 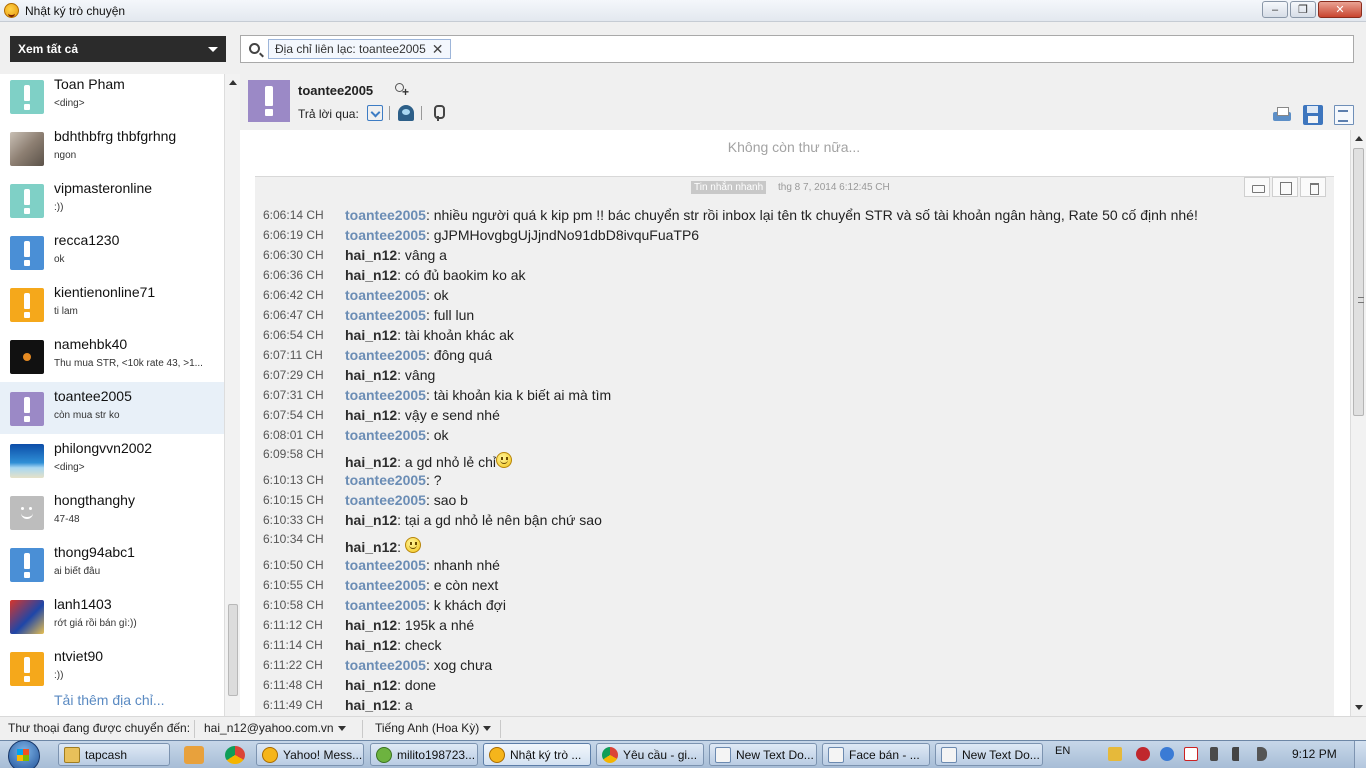 What do you see at coordinates (1282, 115) in the screenshot?
I see `print-icon` at bounding box center [1282, 115].